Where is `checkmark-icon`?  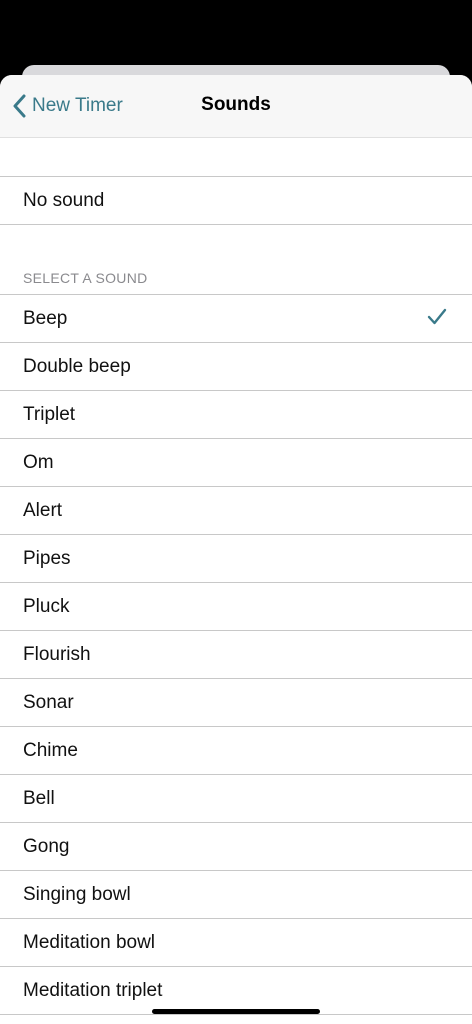 checkmark-icon is located at coordinates (437, 316).